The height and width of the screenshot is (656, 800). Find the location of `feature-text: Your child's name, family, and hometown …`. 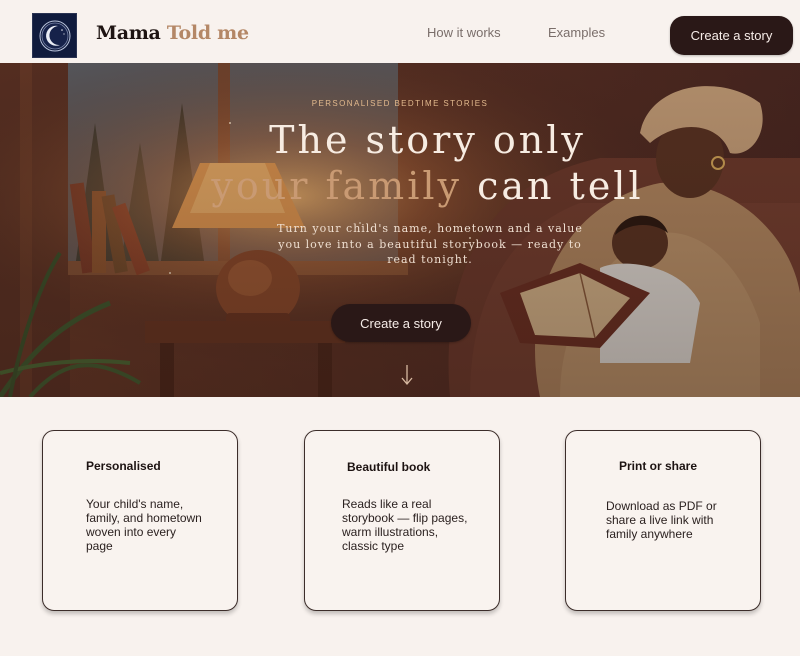

feature-text: Your child's name, family, and hometown … is located at coordinates (144, 525).